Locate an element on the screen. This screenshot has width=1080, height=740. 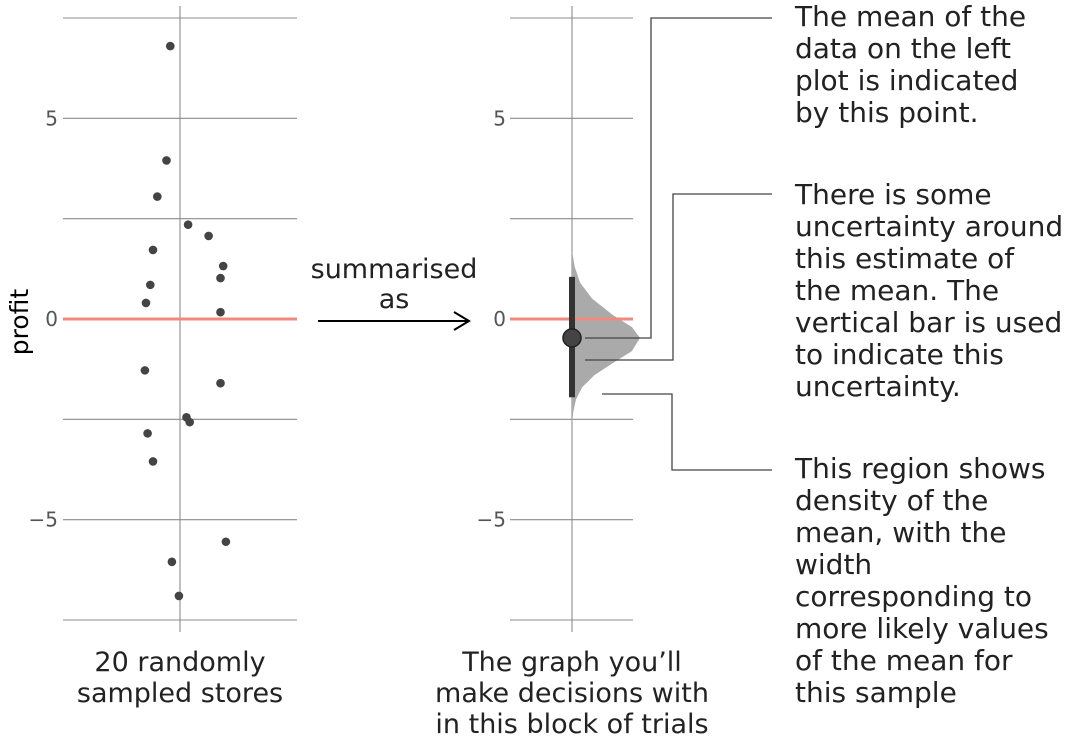
right-y-tick-label: 5 is located at coordinates (499, 118).